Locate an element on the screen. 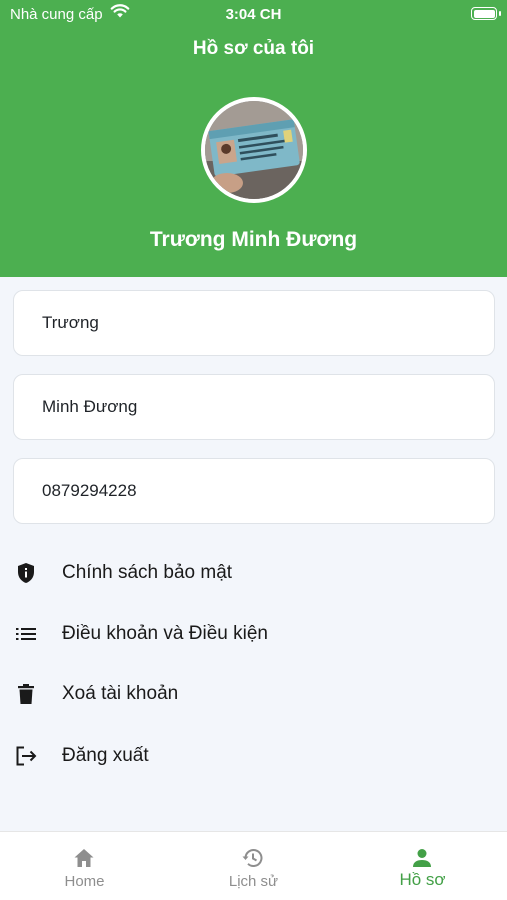  tab-label-history: Lịch sử is located at coordinates (253, 881).